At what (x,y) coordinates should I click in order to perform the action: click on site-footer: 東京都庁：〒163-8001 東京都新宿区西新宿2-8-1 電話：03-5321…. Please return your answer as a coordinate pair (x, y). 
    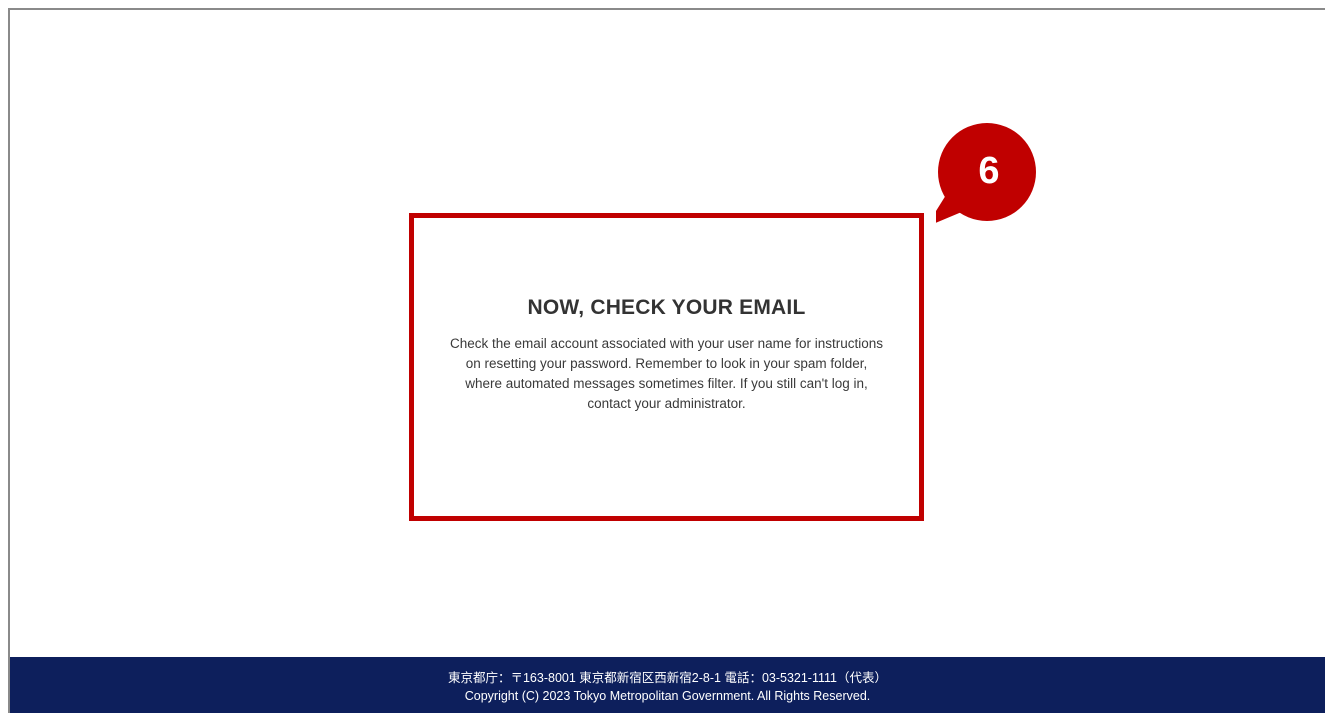
    Looking at the image, I should click on (667, 685).